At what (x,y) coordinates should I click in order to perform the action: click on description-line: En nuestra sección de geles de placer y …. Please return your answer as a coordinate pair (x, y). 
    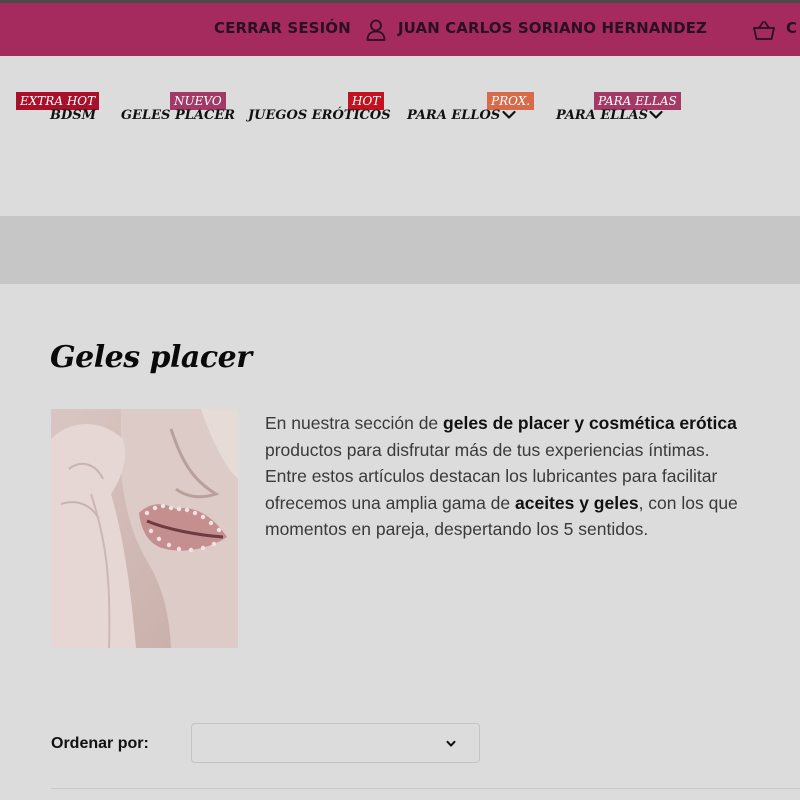
    Looking at the image, I should click on (501, 423).